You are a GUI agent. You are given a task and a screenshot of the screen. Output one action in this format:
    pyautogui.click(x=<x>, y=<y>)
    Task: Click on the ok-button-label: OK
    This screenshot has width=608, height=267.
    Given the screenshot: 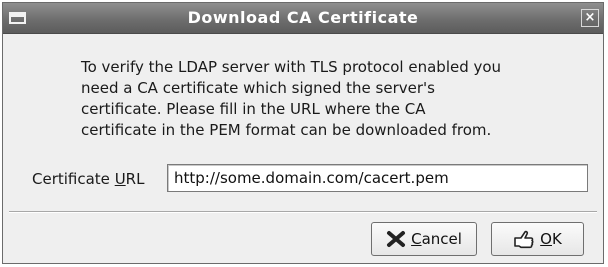 What is the action you would take?
    pyautogui.click(x=551, y=239)
    